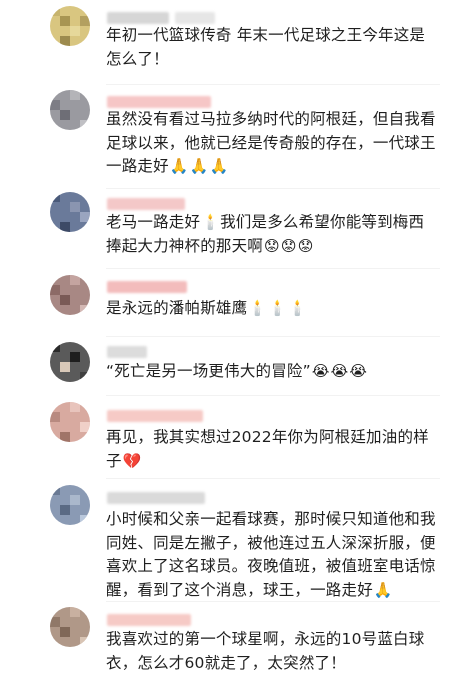 This screenshot has width=452, height=683. Describe the element at coordinates (237, 371) in the screenshot. I see `comment-text: “死亡是另一场更伟大的冒险”😭😭😭` at that location.